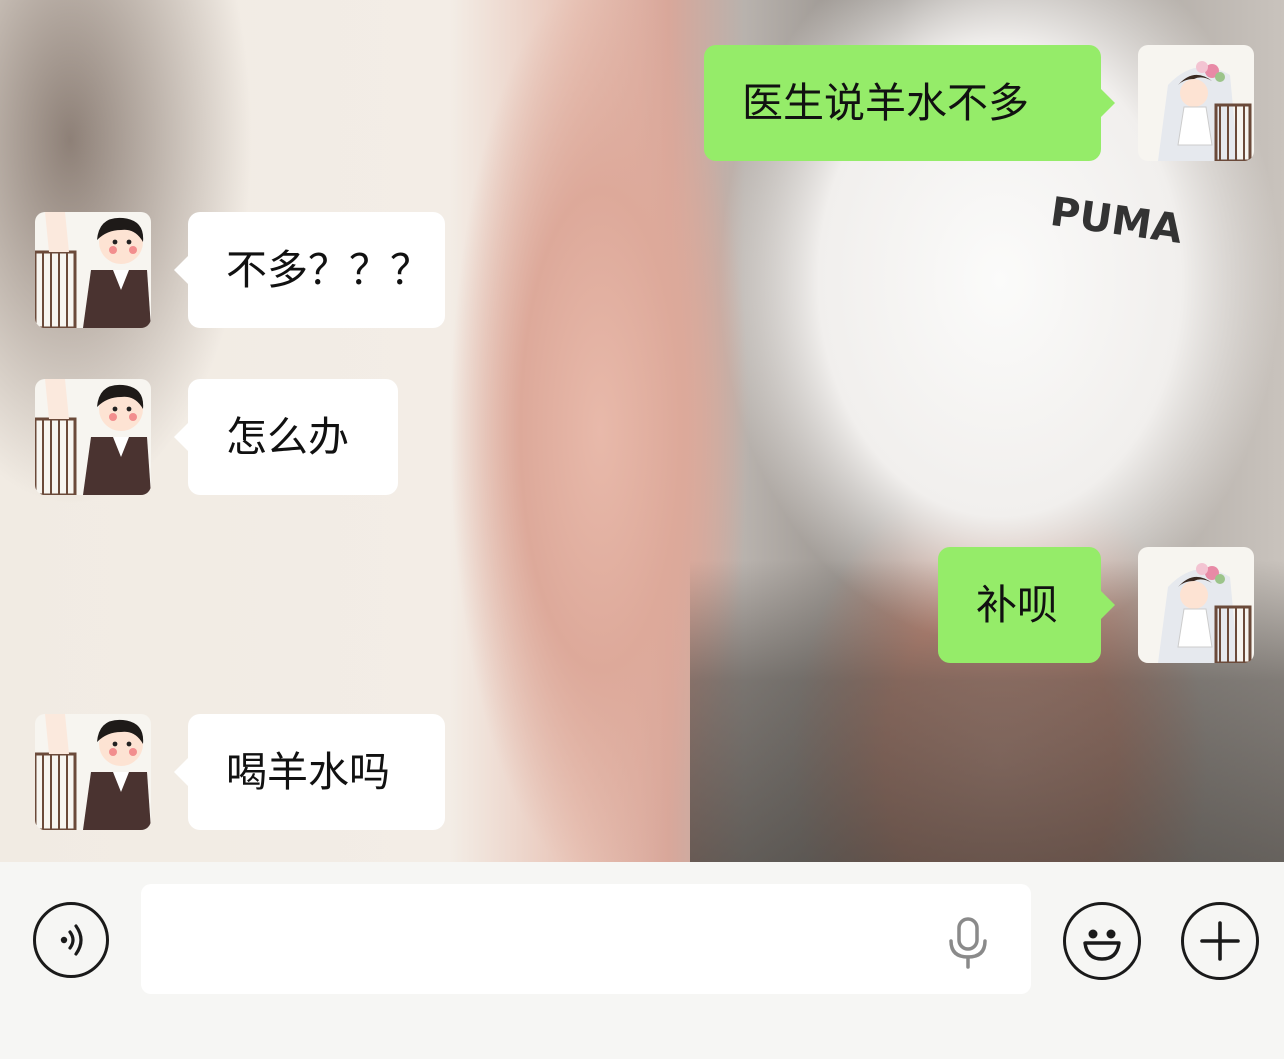 Image resolution: width=1284 pixels, height=1059 pixels. I want to click on microphone-icon, so click(968, 943).